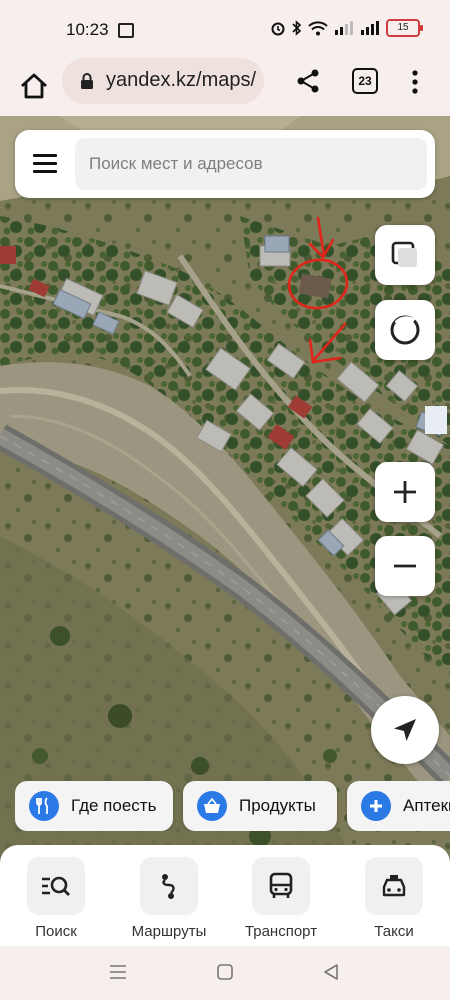 The width and height of the screenshot is (450, 1000). What do you see at coordinates (365, 81) in the screenshot?
I see `tabs-button: 23` at bounding box center [365, 81].